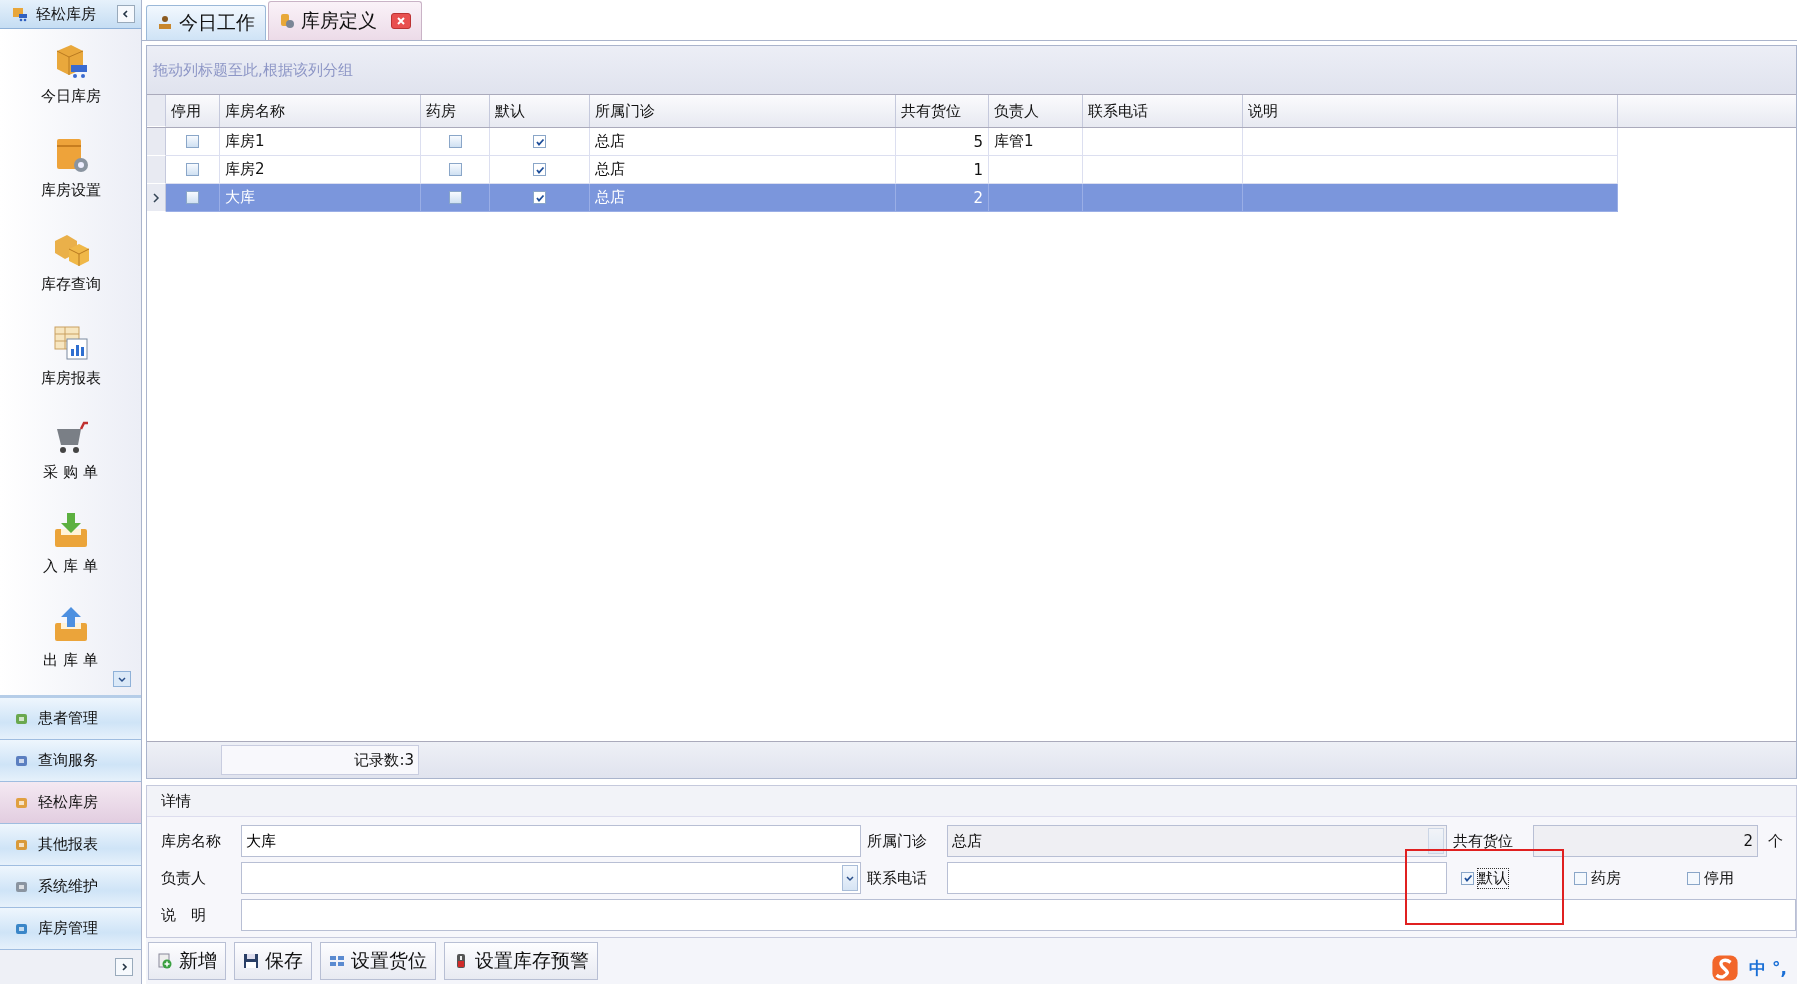 Image resolution: width=1797 pixels, height=984 pixels. I want to click on field-label: 负责人, so click(184, 878).